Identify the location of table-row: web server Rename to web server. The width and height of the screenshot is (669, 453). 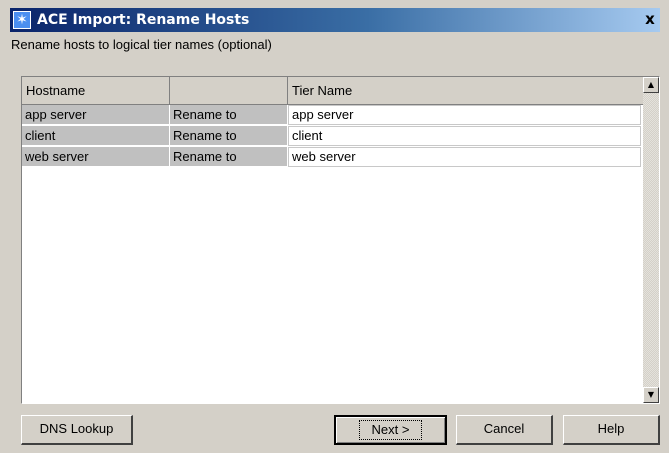
(332, 157).